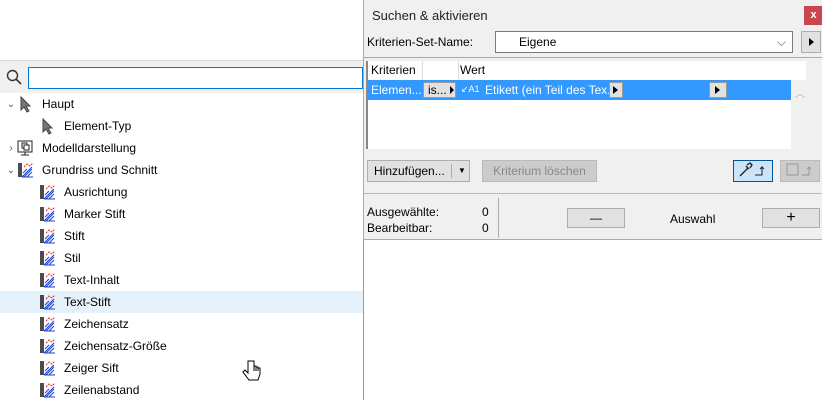 This screenshot has width=822, height=401. What do you see at coordinates (644, 42) in the screenshot?
I see `set-name-dropdown: Eigene ⌵` at bounding box center [644, 42].